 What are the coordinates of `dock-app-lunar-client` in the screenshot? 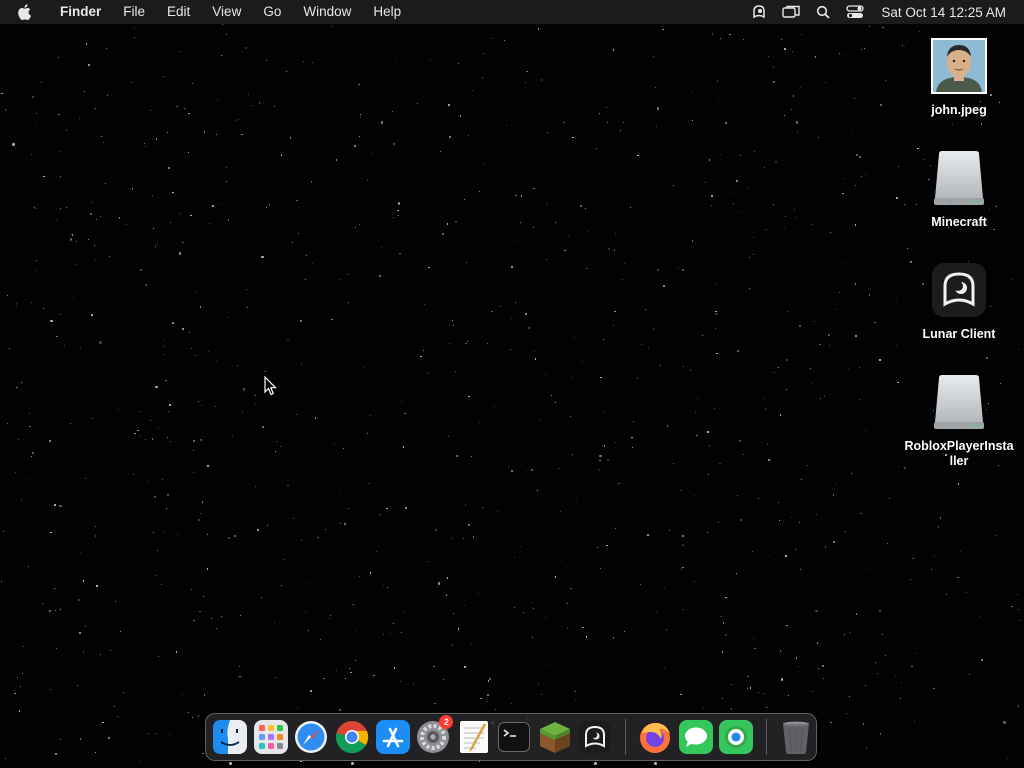 It's located at (595, 742).